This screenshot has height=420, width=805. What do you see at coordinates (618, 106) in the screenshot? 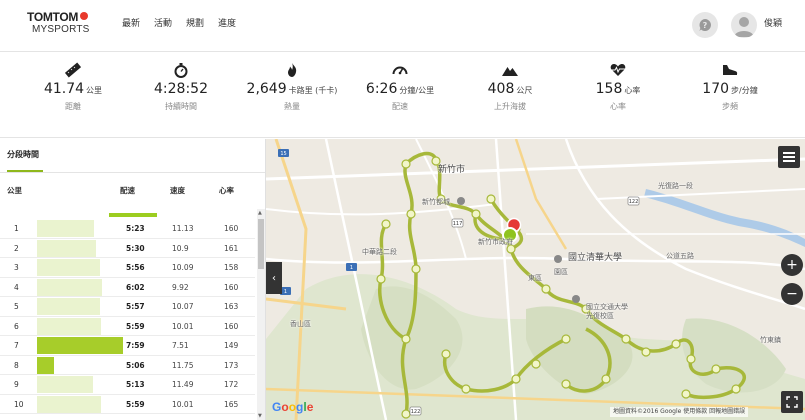
I see `heart-rate-label: 心率` at bounding box center [618, 106].